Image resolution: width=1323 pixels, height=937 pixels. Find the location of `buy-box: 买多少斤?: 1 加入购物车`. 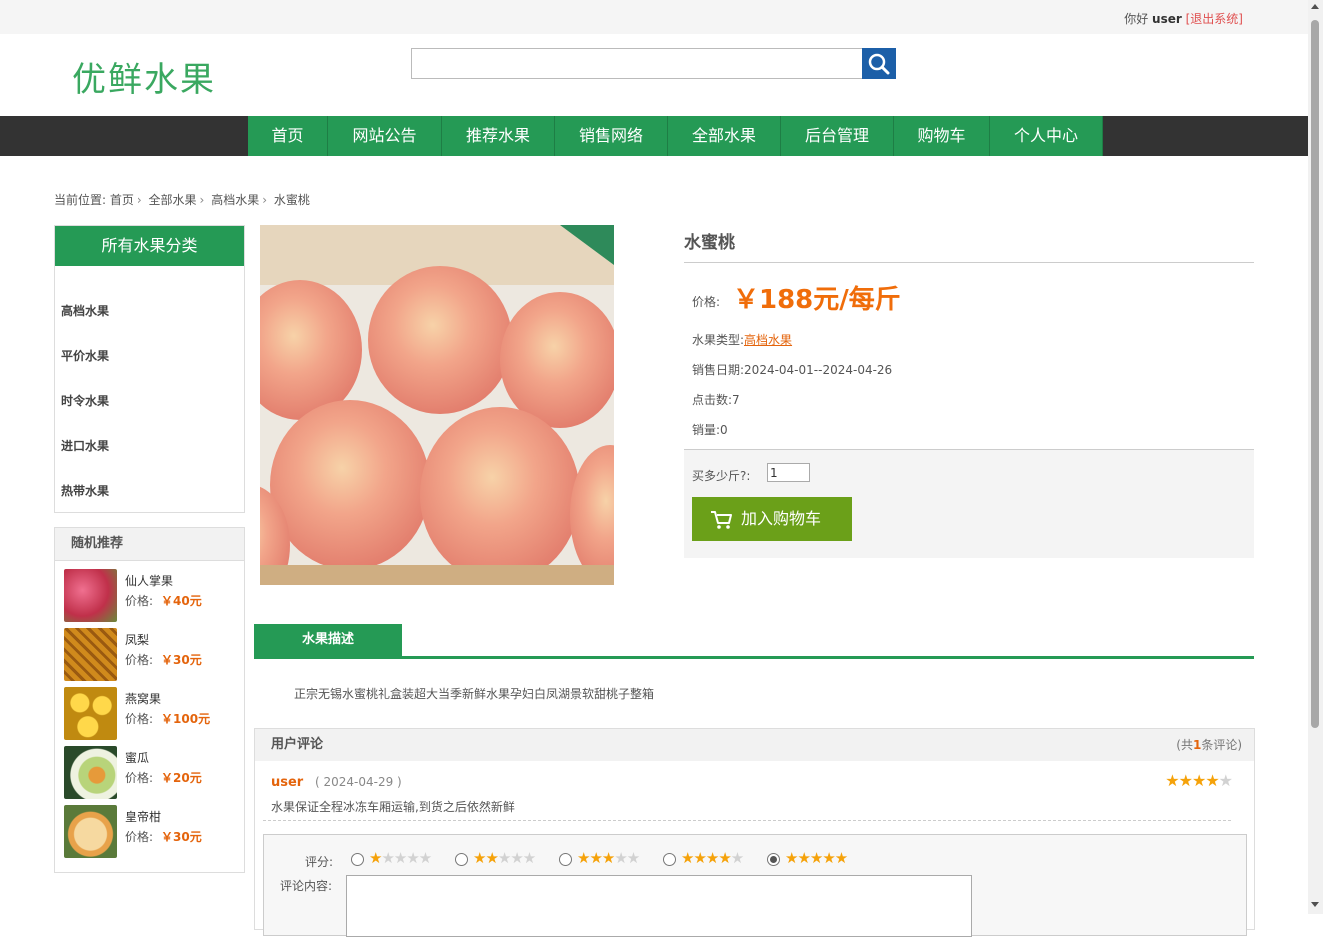

buy-box: 买多少斤?: 1 加入购物车 is located at coordinates (969, 503).